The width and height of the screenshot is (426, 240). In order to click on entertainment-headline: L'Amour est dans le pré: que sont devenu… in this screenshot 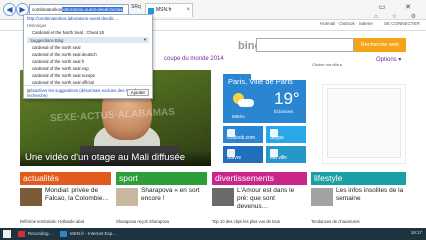, I will do `click(272, 199)`.